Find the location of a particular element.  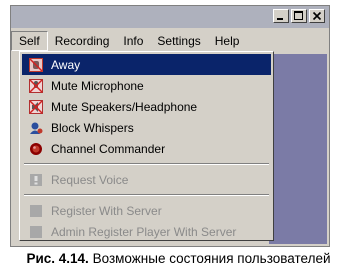

menu-settings: Settings is located at coordinates (178, 41).